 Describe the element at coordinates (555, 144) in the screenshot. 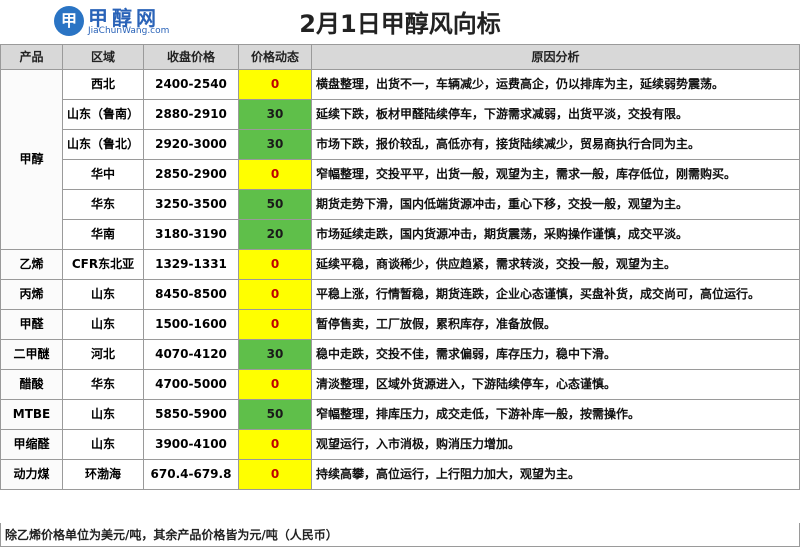

I see `reason-cell: 市场下跌，报价较乱，高低亦有，接货陆续减少，贸易商执行合同为主。` at that location.